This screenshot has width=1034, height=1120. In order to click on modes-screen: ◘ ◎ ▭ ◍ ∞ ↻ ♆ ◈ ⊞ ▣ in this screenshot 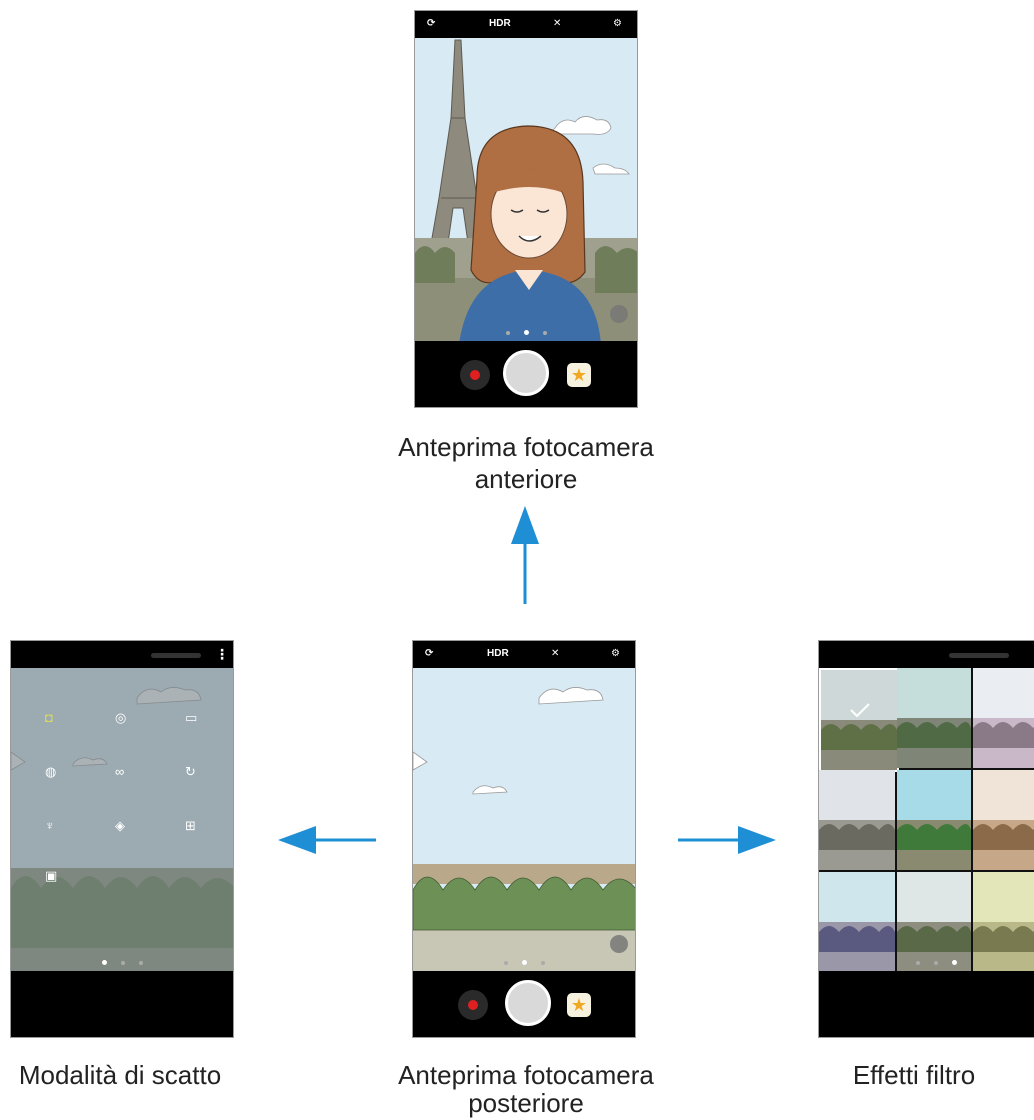, I will do `click(122, 819)`.